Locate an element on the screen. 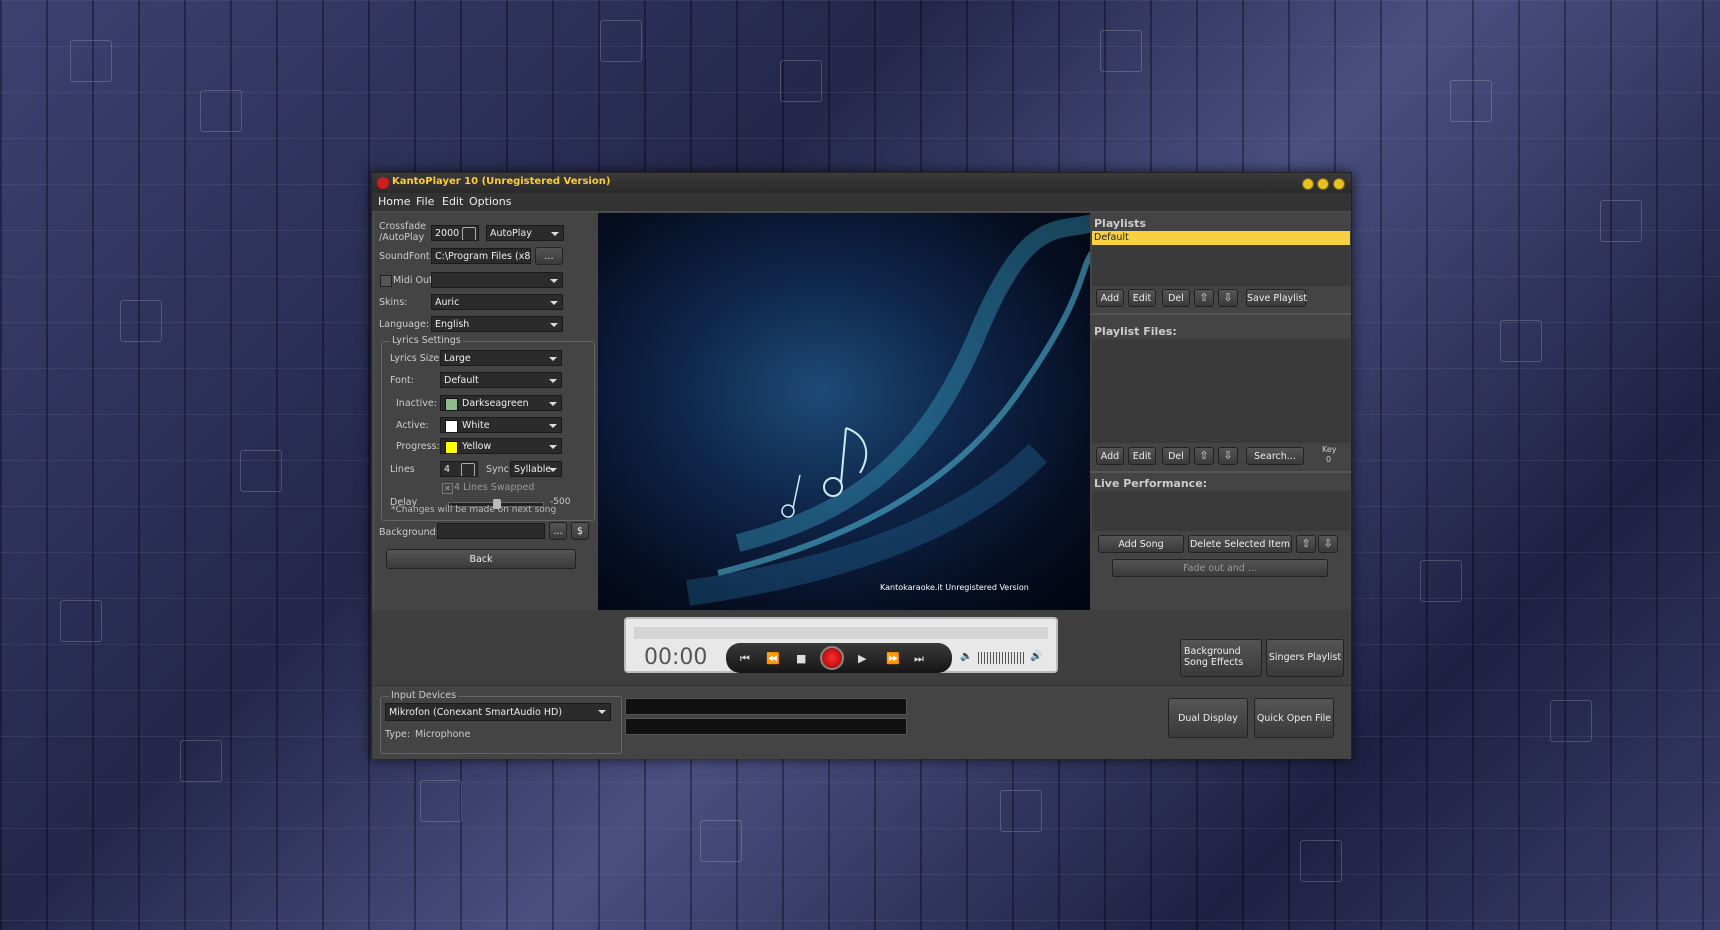 The image size is (1720, 930). playlist-down-icon: ⇩ is located at coordinates (1228, 298).